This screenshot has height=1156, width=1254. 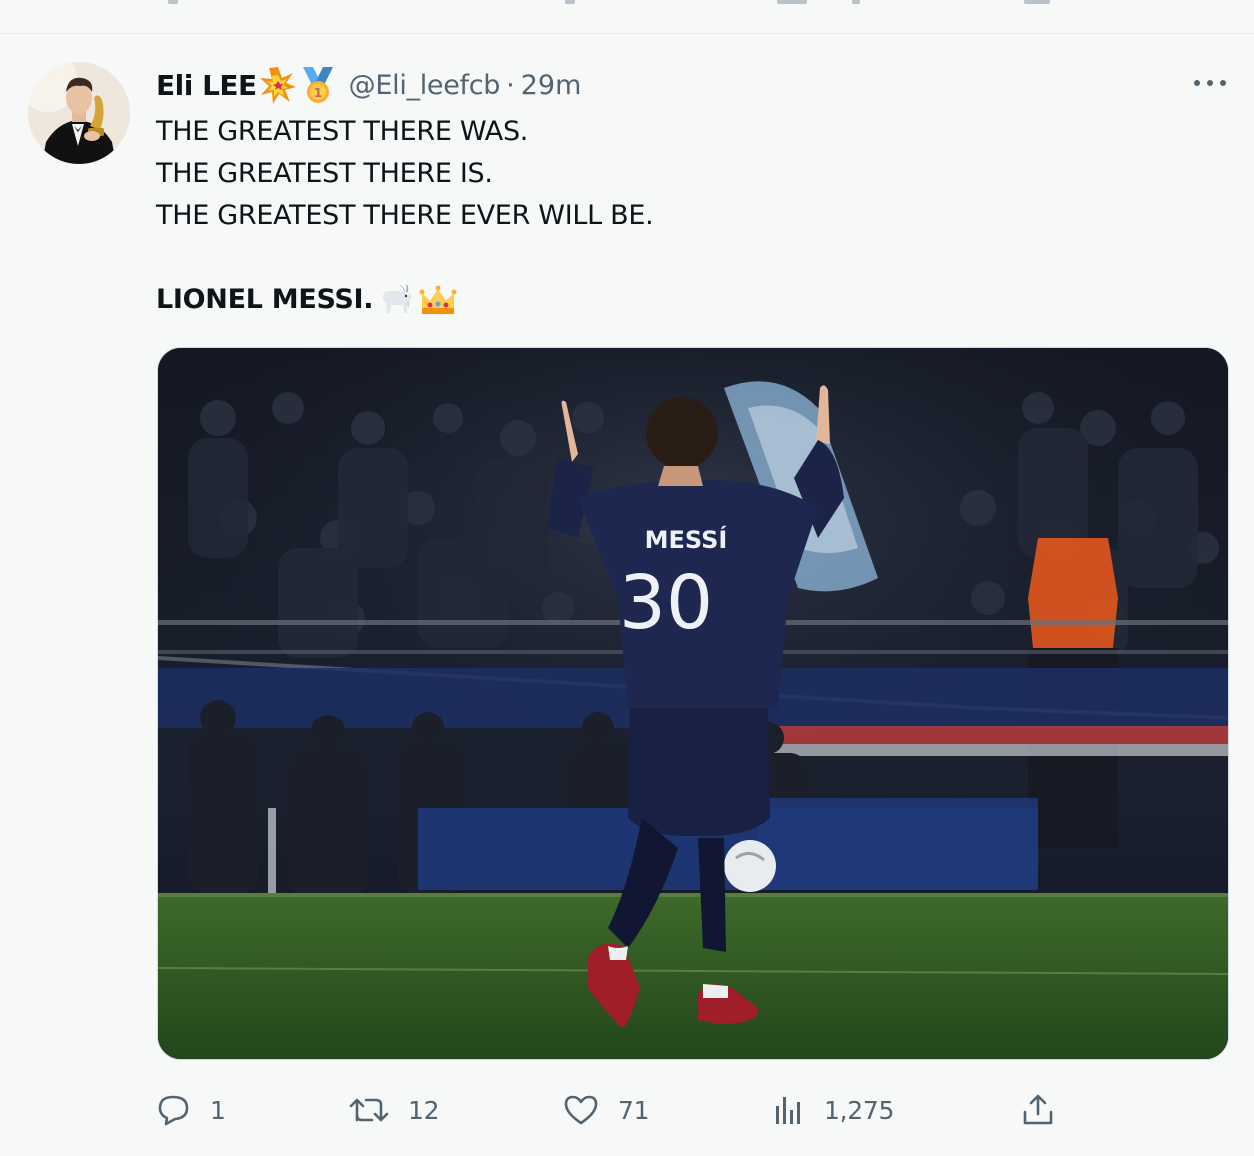 I want to click on views-button: 1,275, so click(x=833, y=1110).